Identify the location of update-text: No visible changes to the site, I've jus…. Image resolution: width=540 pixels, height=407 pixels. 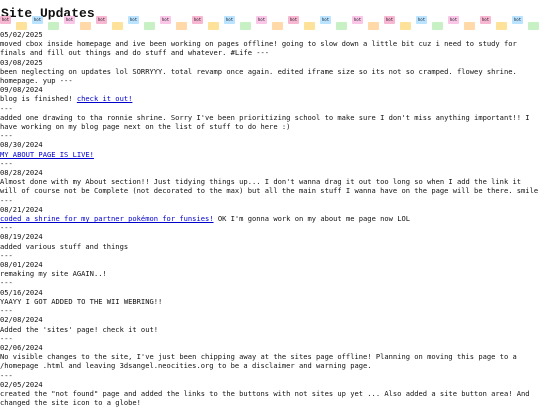
(261, 361).